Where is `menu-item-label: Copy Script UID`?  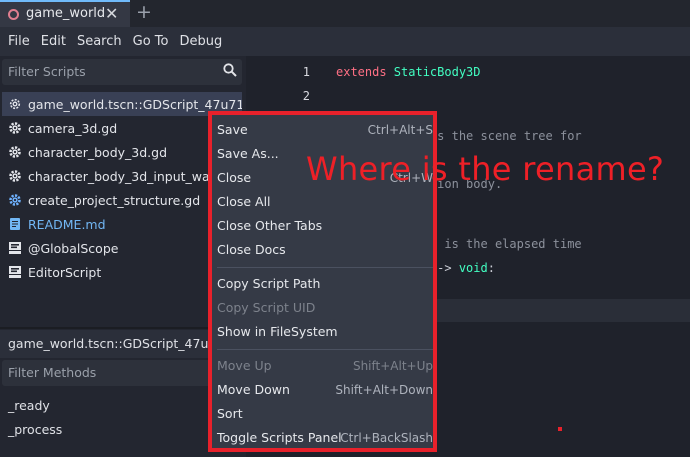
menu-item-label: Copy Script UID is located at coordinates (266, 307).